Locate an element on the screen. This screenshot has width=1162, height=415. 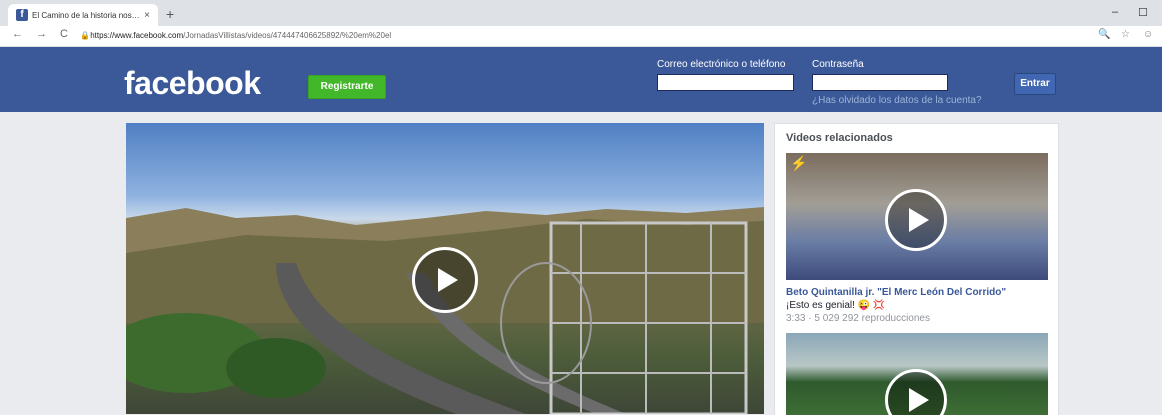
browser-tab: f El Camino de la historia nos llev... × is located at coordinates (83, 15).